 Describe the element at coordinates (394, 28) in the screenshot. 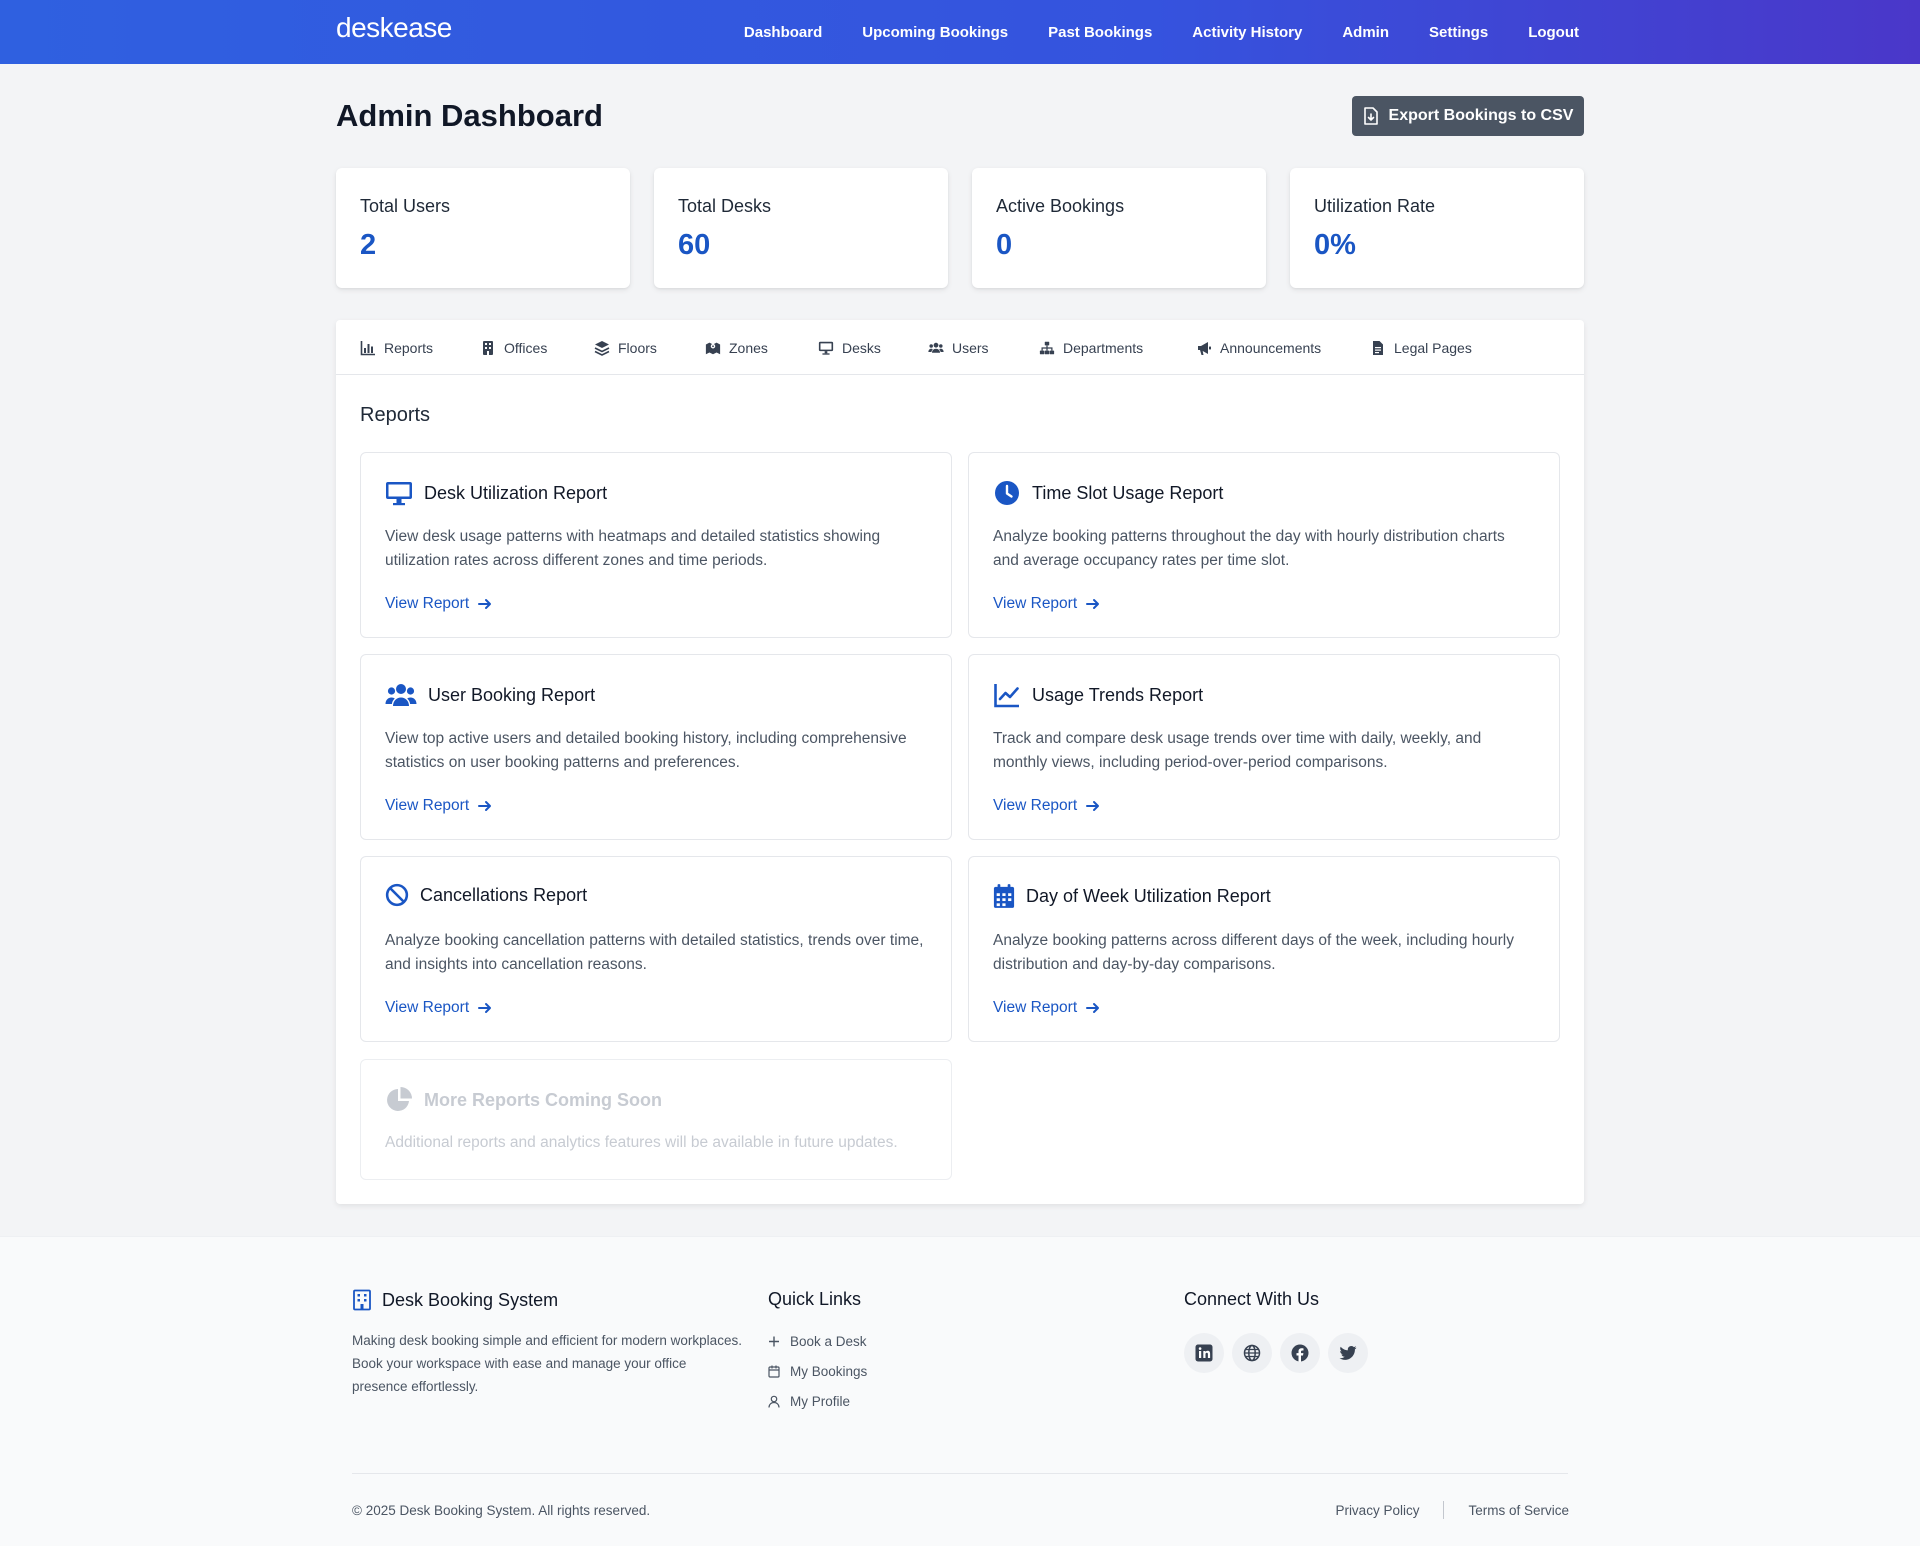

I see `brand-logo: deskease` at that location.